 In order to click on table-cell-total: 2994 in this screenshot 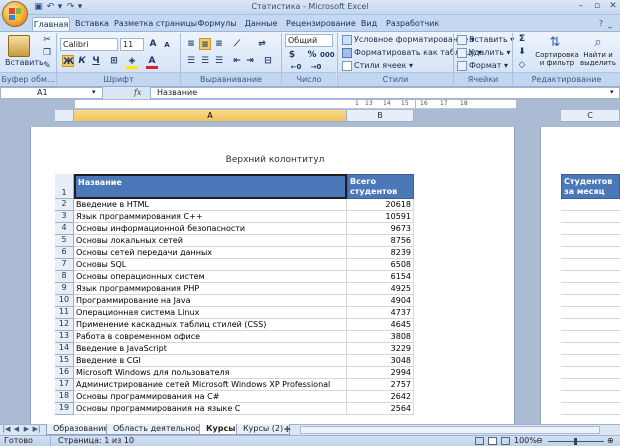, I will do `click(380, 373)`.